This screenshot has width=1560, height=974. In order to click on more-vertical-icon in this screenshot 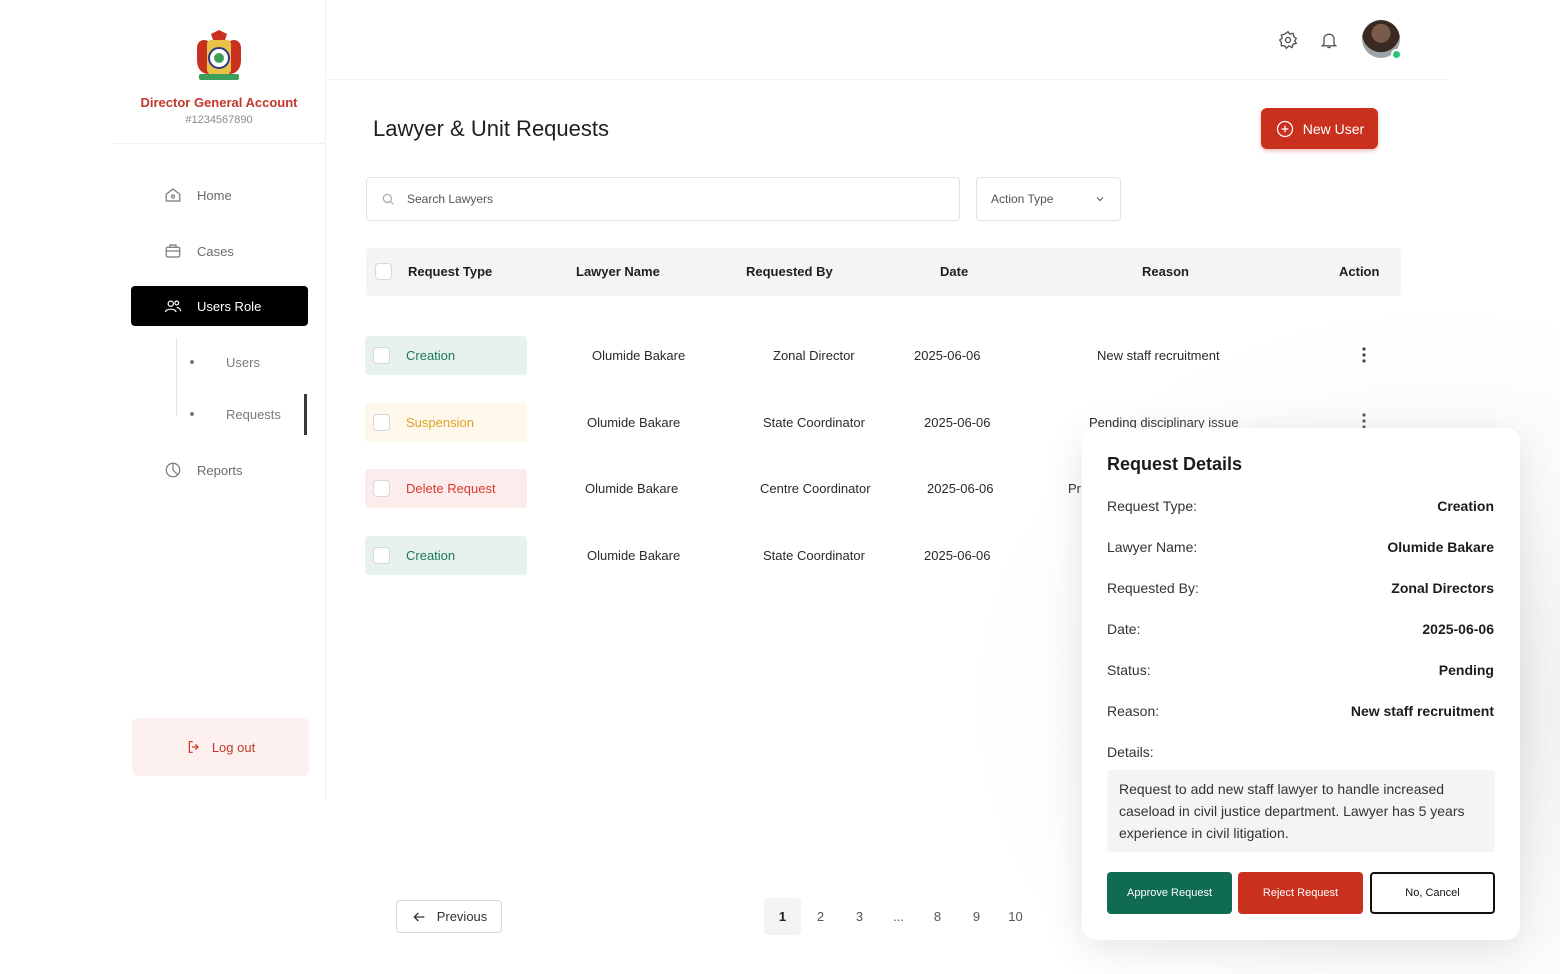, I will do `click(1364, 355)`.